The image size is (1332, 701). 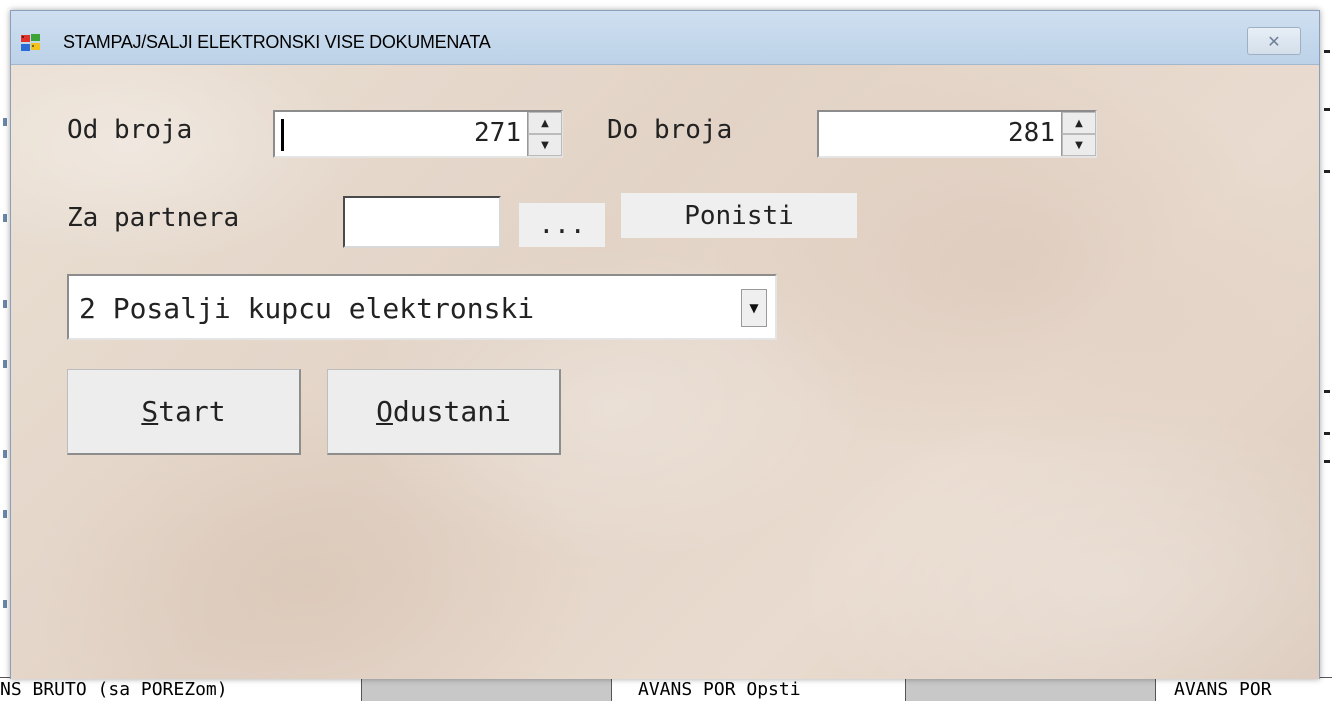 What do you see at coordinates (759, 689) in the screenshot?
I see `grid-cell: AVANS POR Opsti` at bounding box center [759, 689].